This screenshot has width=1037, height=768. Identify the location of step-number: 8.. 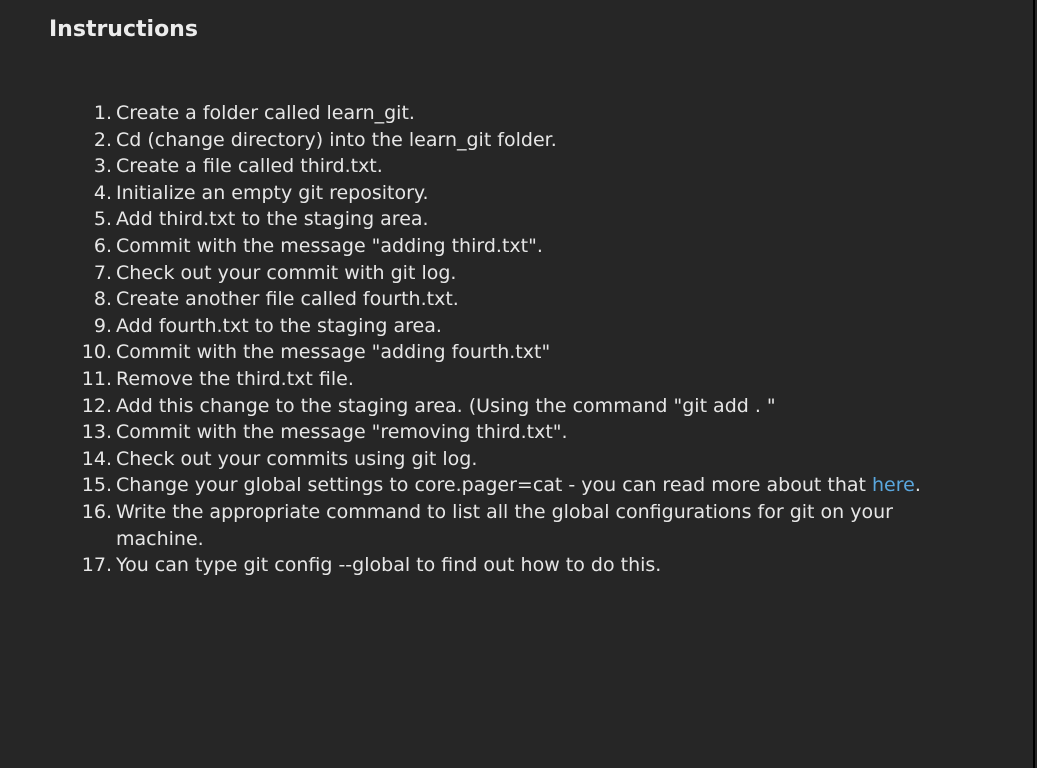
(102, 299).